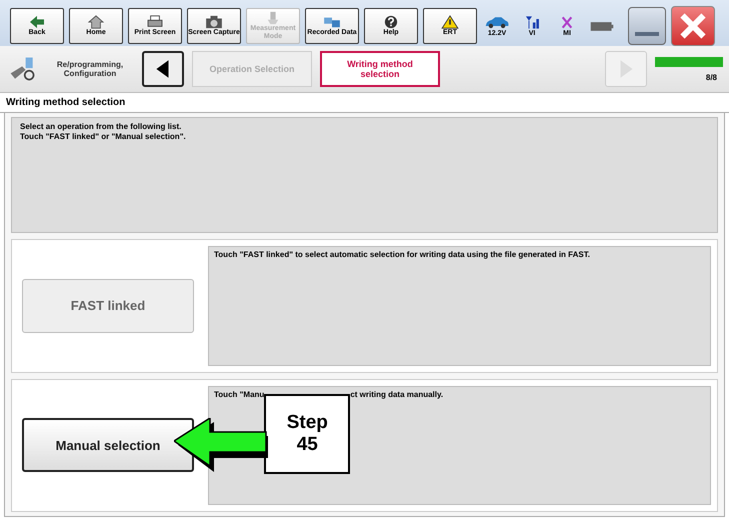 The image size is (729, 521). Describe the element at coordinates (101, 127) in the screenshot. I see `instruction-text: Select an operation from the following list.` at that location.